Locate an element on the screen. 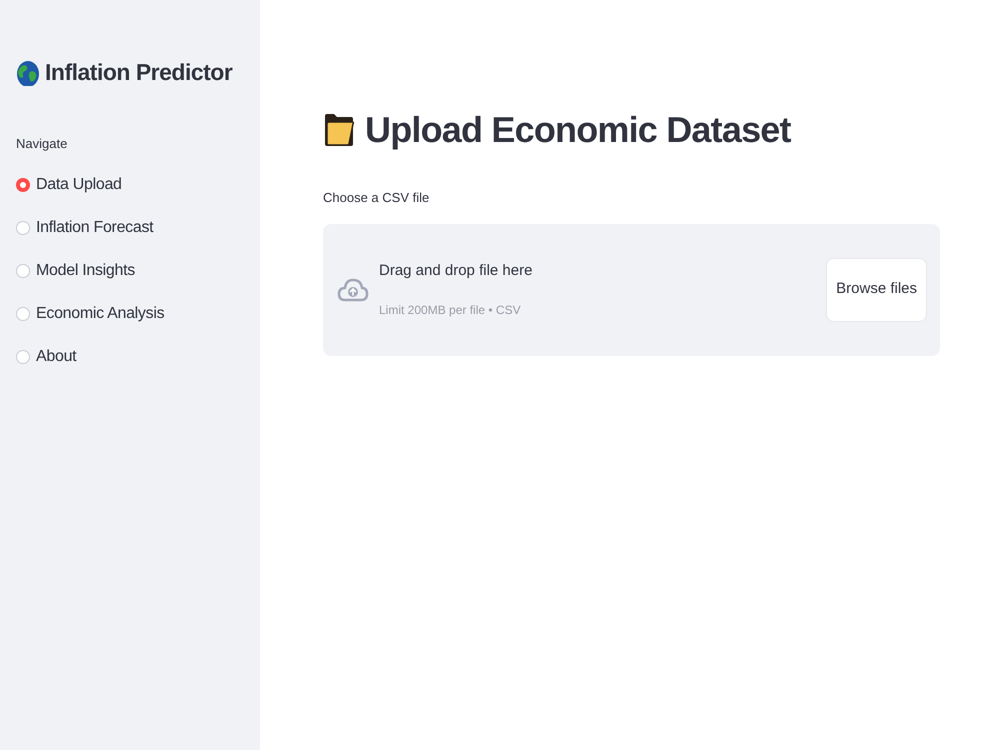  nav-radio-option: Inflation Forecast is located at coordinates (138, 227).